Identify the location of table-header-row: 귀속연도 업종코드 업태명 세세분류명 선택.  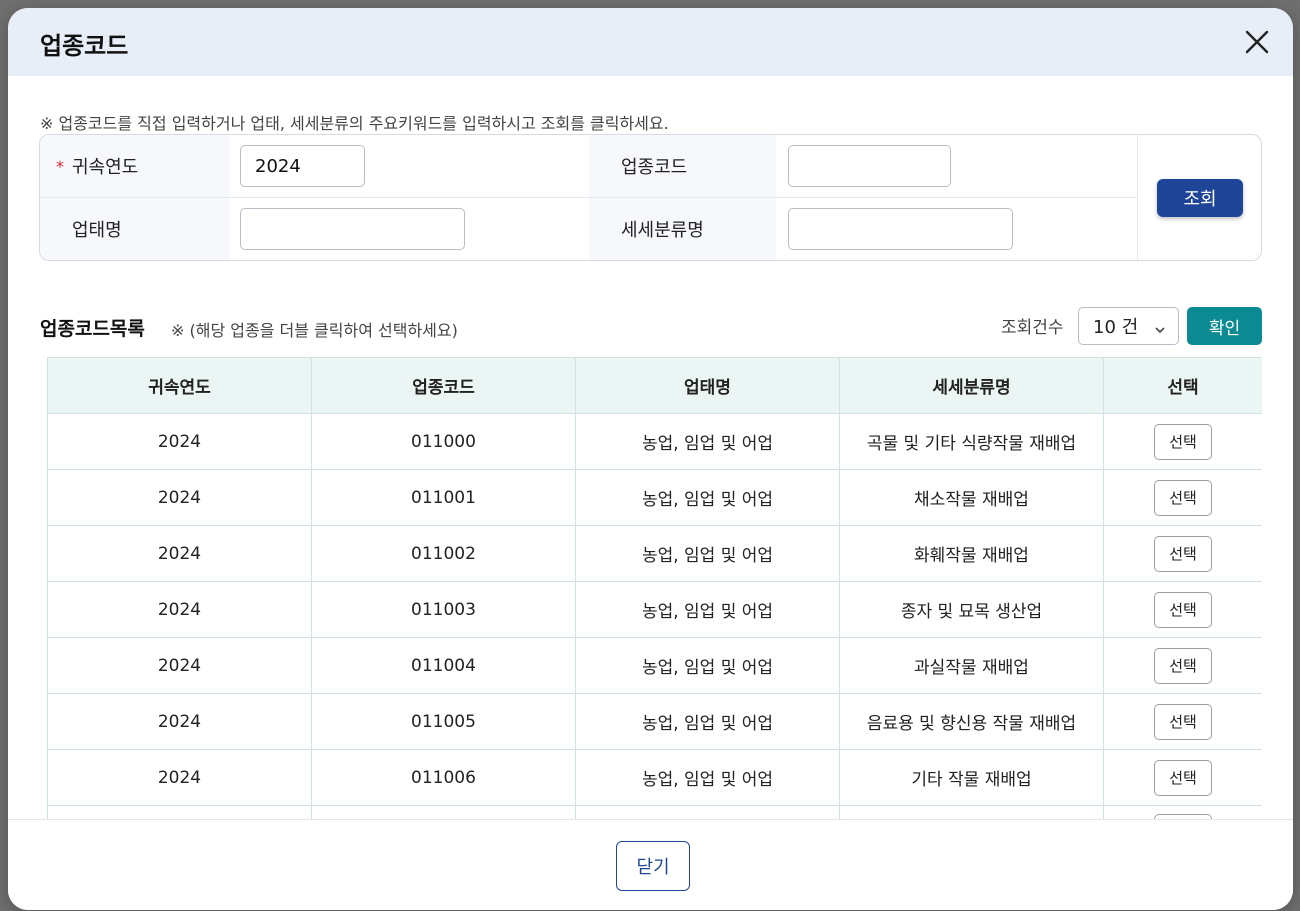
(654, 385).